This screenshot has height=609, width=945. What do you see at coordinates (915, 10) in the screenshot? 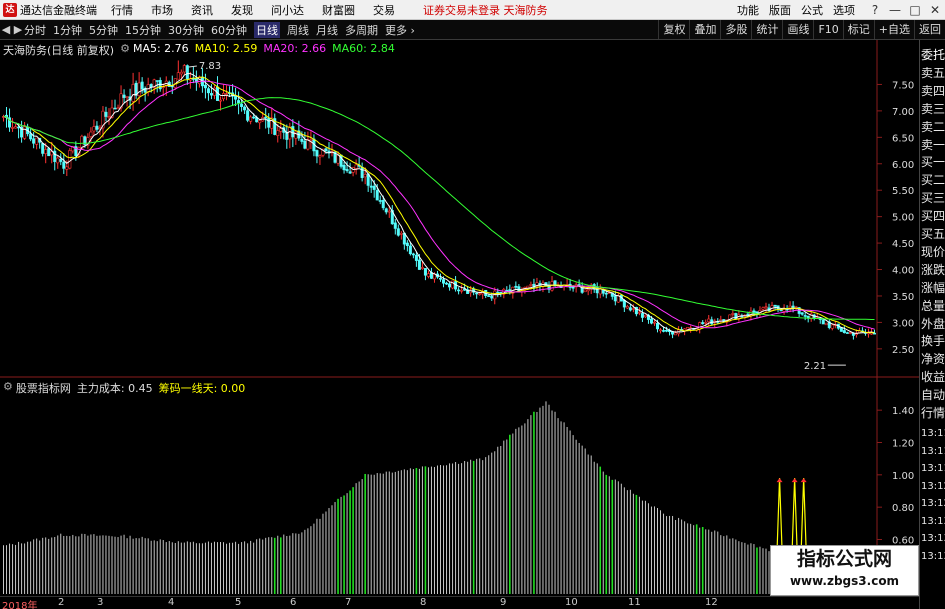
I see `maximize-icon: □` at bounding box center [915, 10].